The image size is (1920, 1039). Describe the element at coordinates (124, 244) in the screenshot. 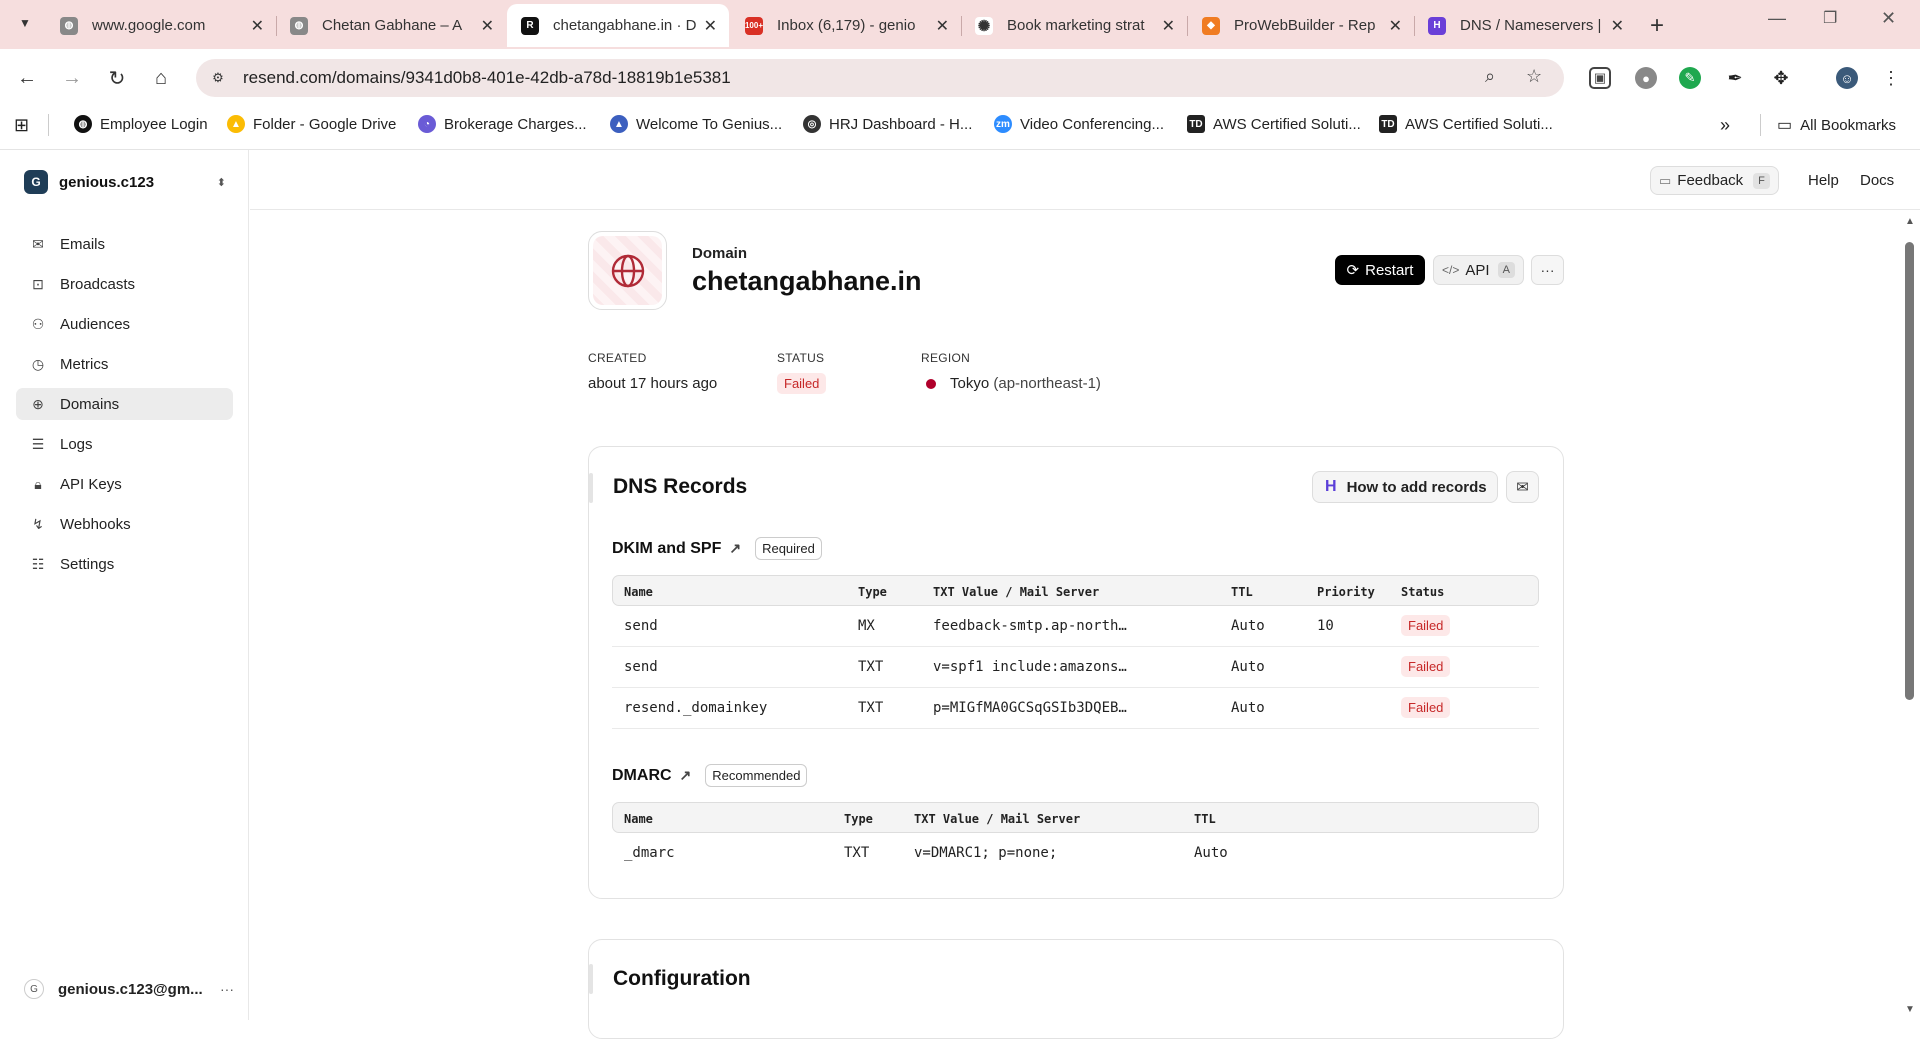

I see `sidebar-item-emails: ✉ Emails` at that location.